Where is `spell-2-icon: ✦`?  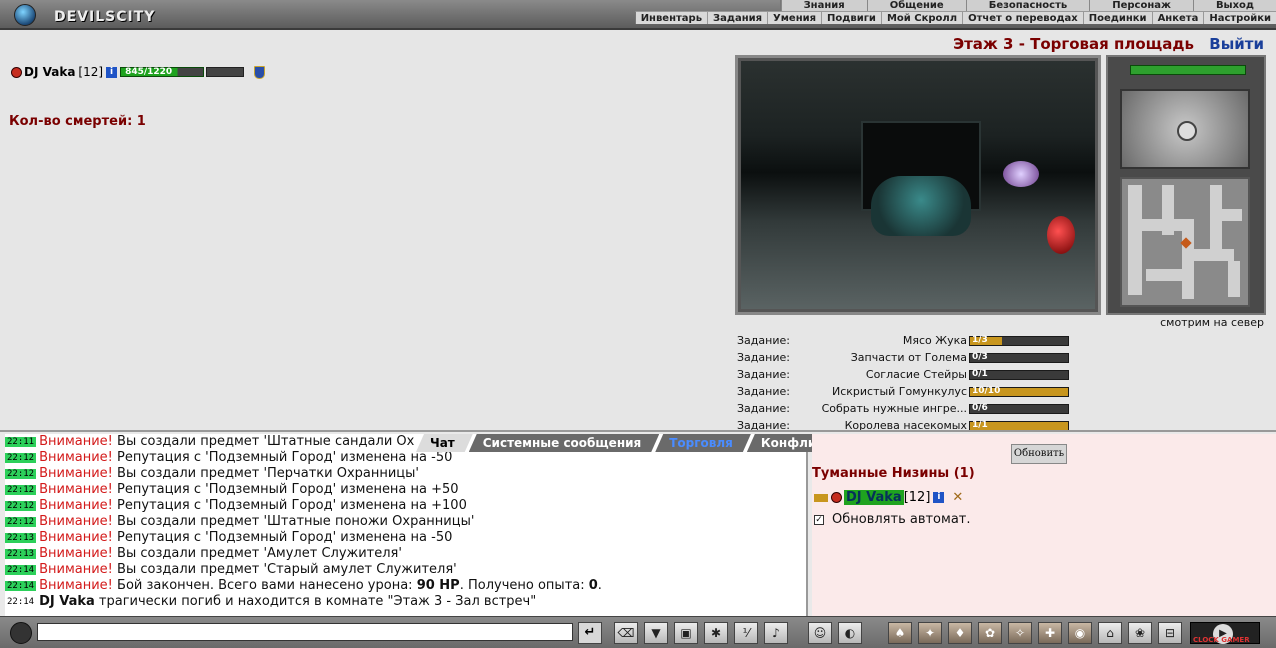
spell-2-icon: ✦ is located at coordinates (930, 633).